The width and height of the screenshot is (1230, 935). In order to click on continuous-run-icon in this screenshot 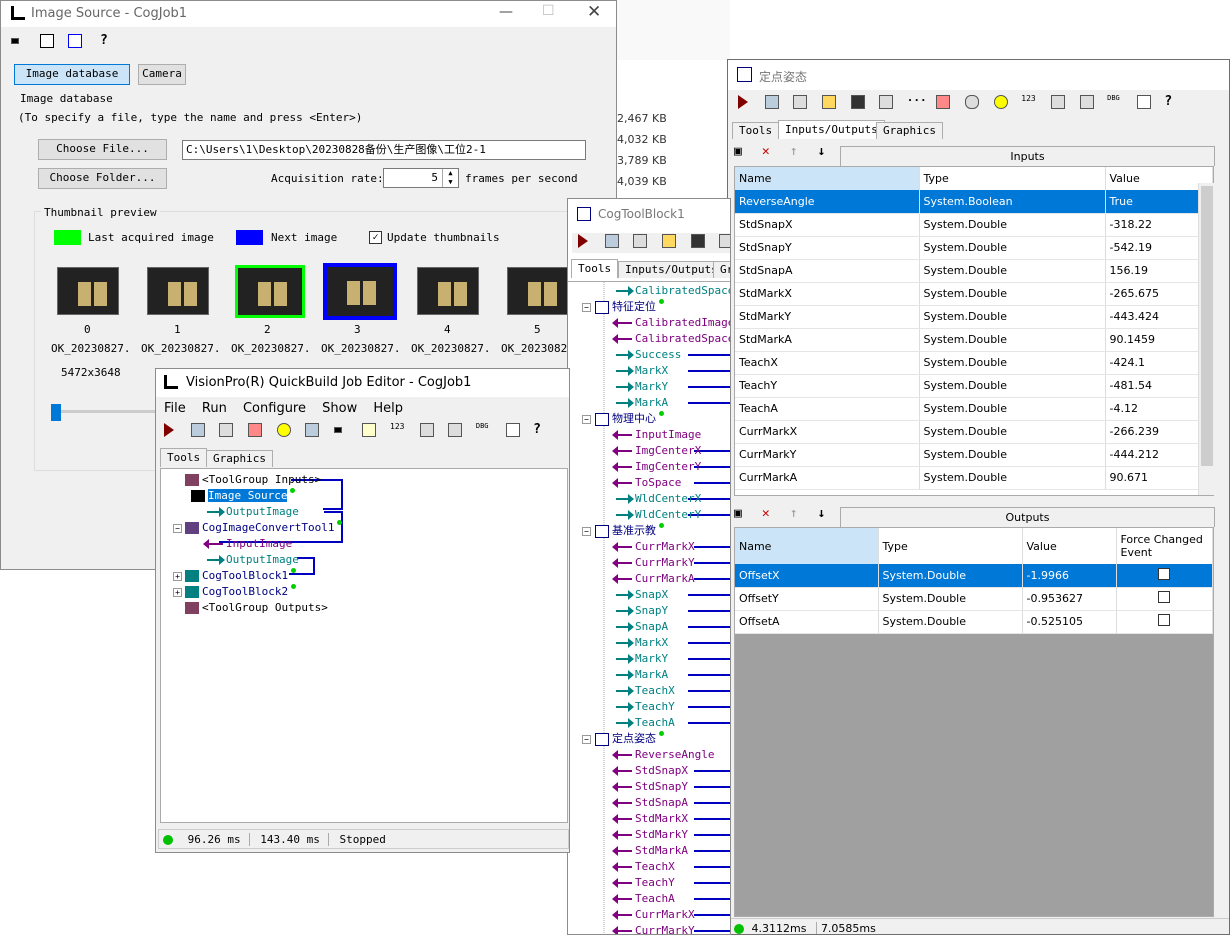, I will do `click(772, 102)`.